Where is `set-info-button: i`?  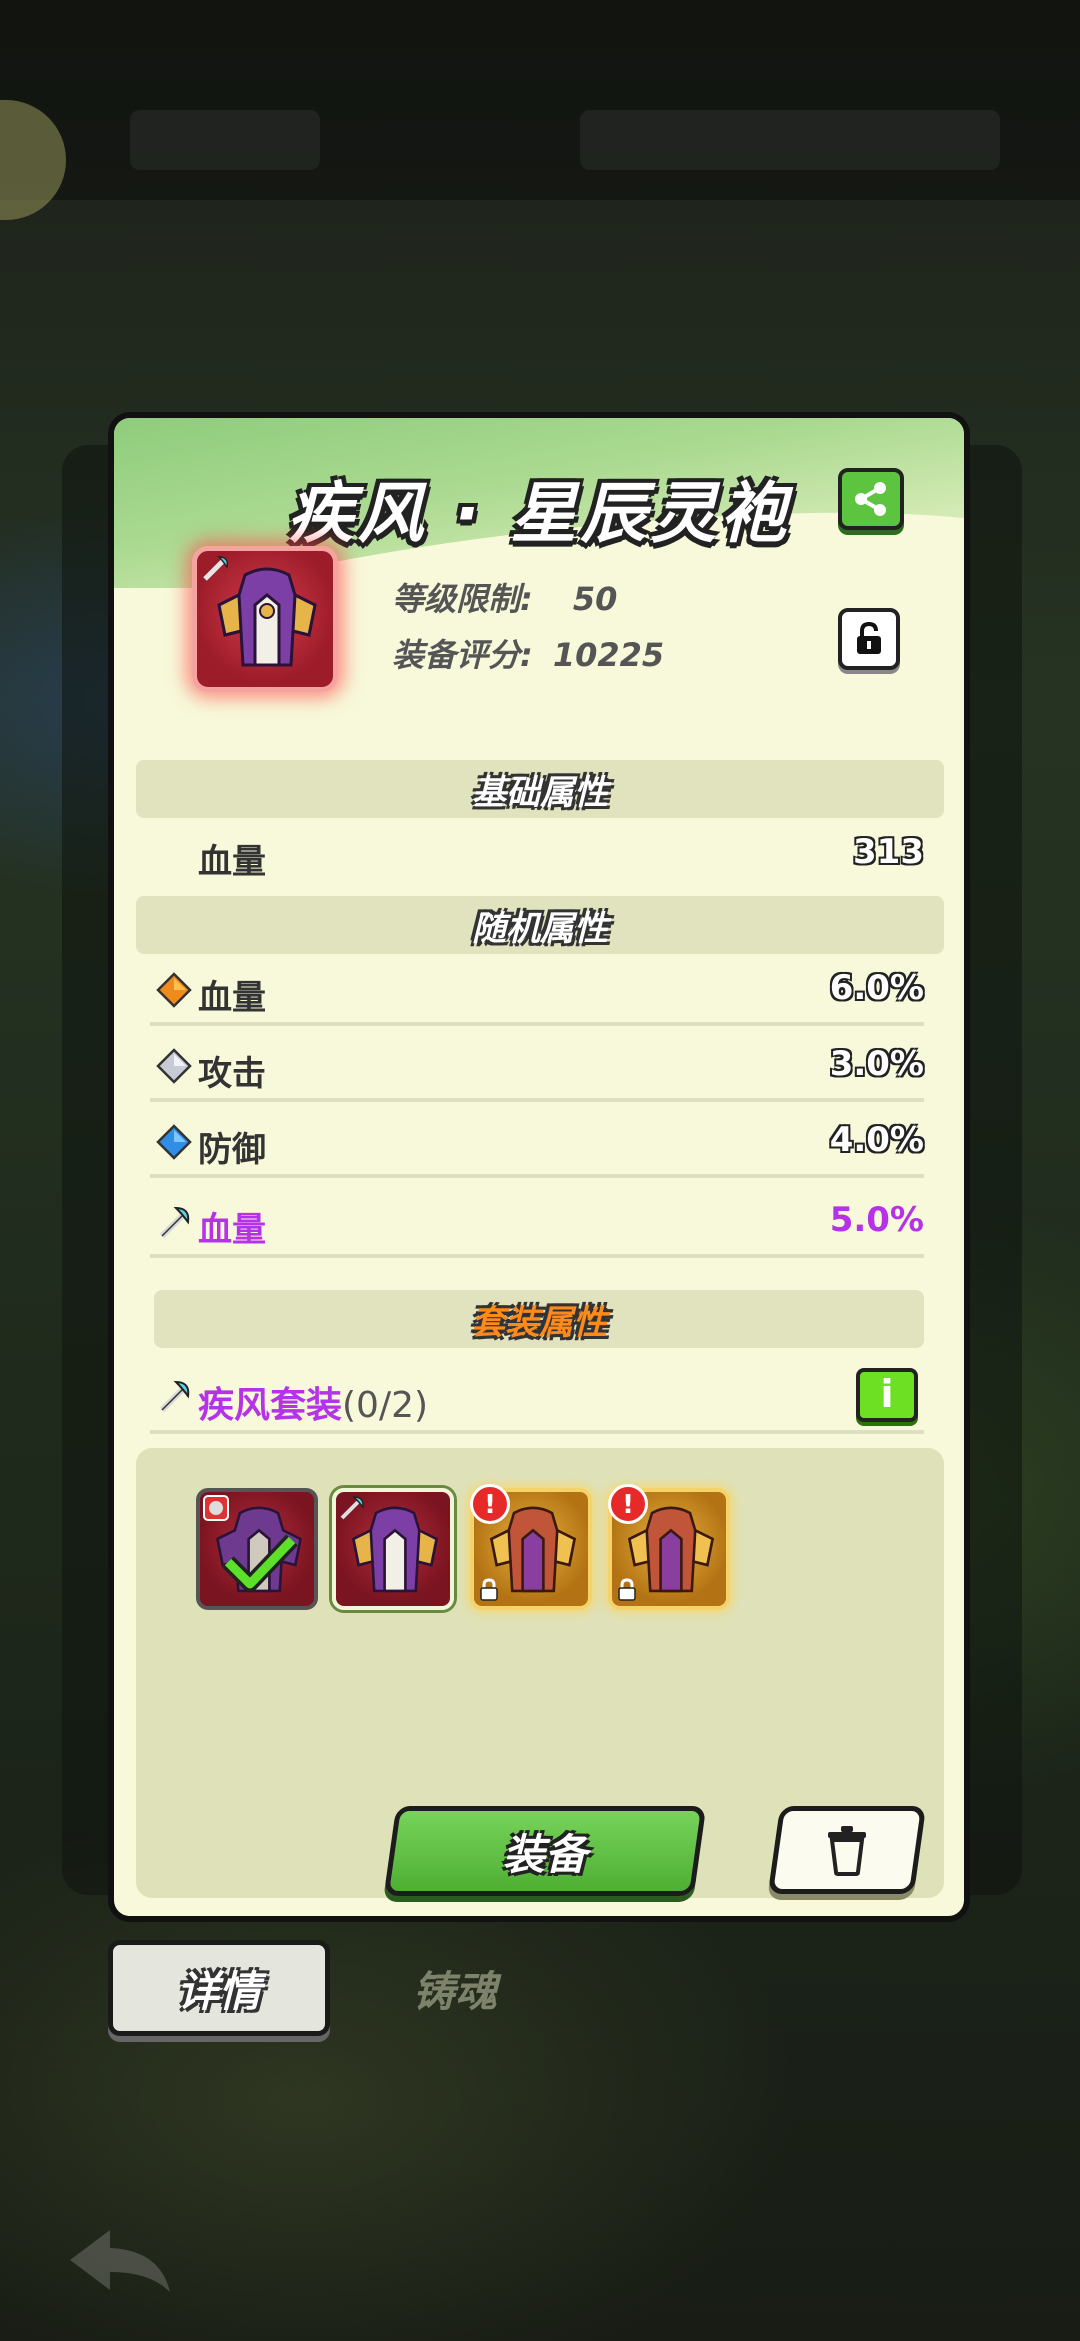
set-info-button: i is located at coordinates (887, 1395).